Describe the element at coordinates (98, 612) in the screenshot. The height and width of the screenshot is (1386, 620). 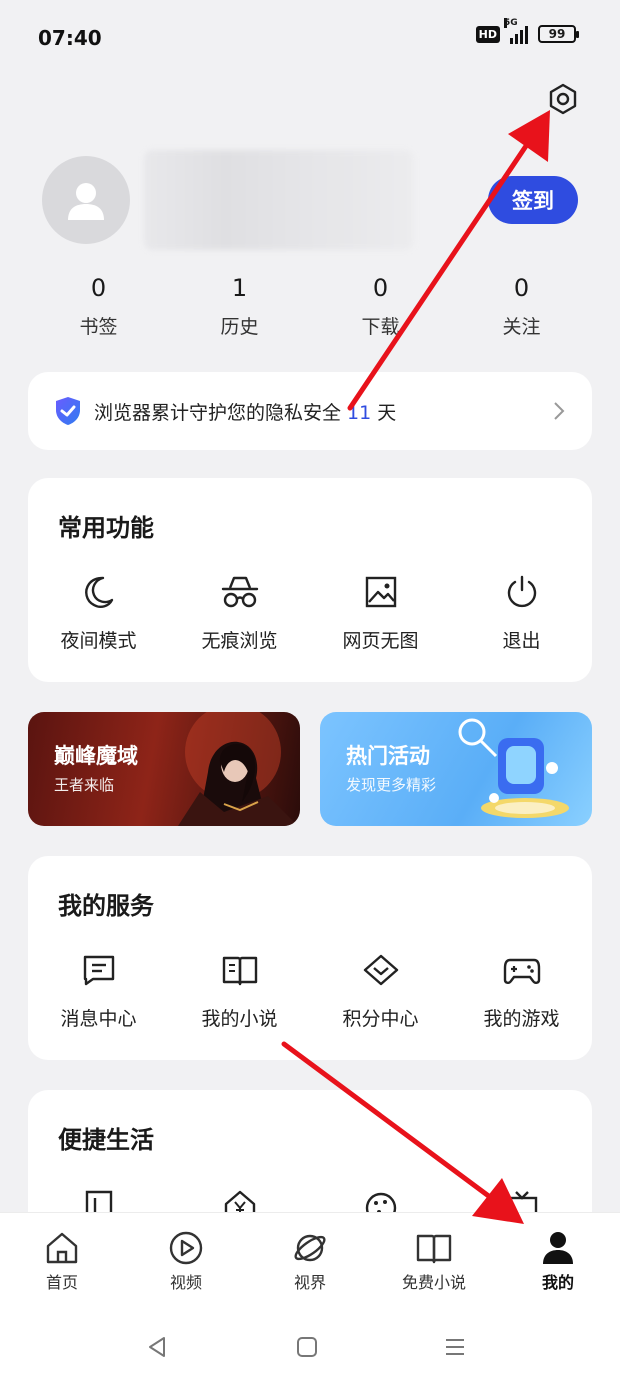
I see `night-mode-button: 夜间模式` at that location.